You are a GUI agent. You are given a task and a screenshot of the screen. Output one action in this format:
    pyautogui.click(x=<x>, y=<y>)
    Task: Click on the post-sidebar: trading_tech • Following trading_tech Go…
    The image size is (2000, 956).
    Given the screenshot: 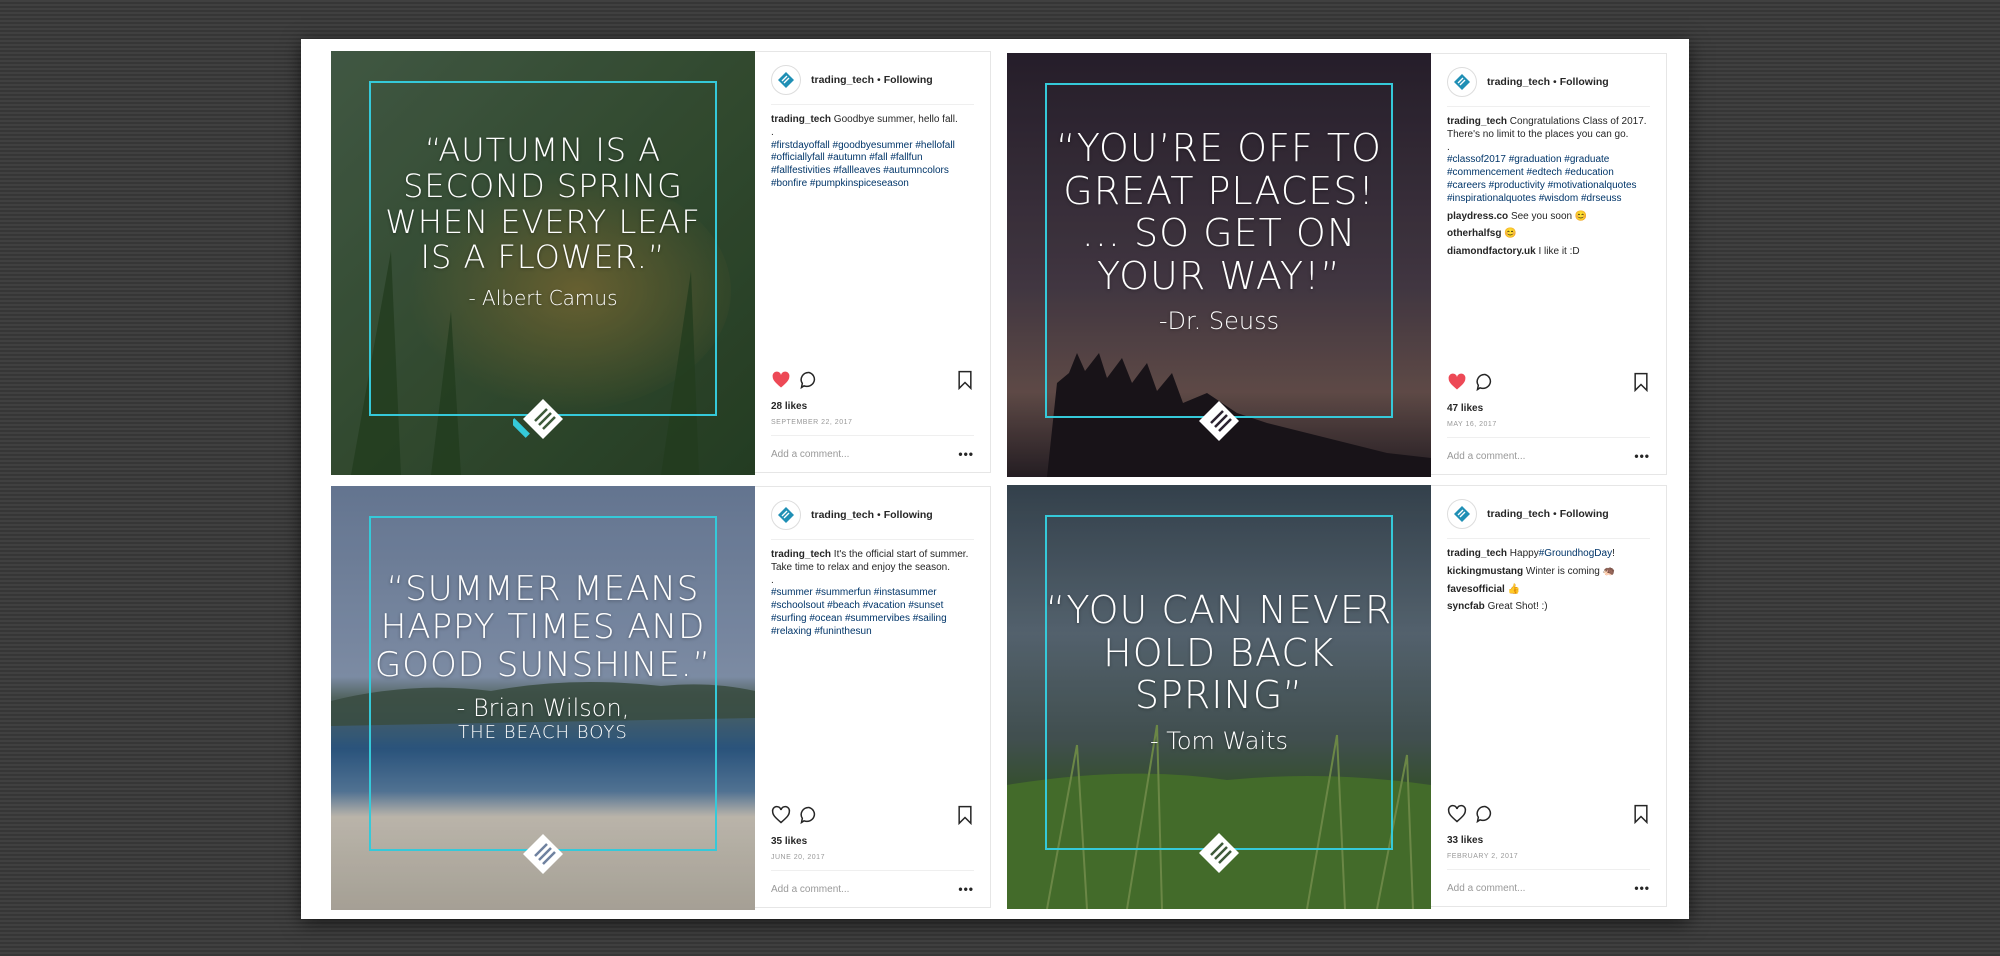 What is the action you would take?
    pyautogui.click(x=873, y=262)
    